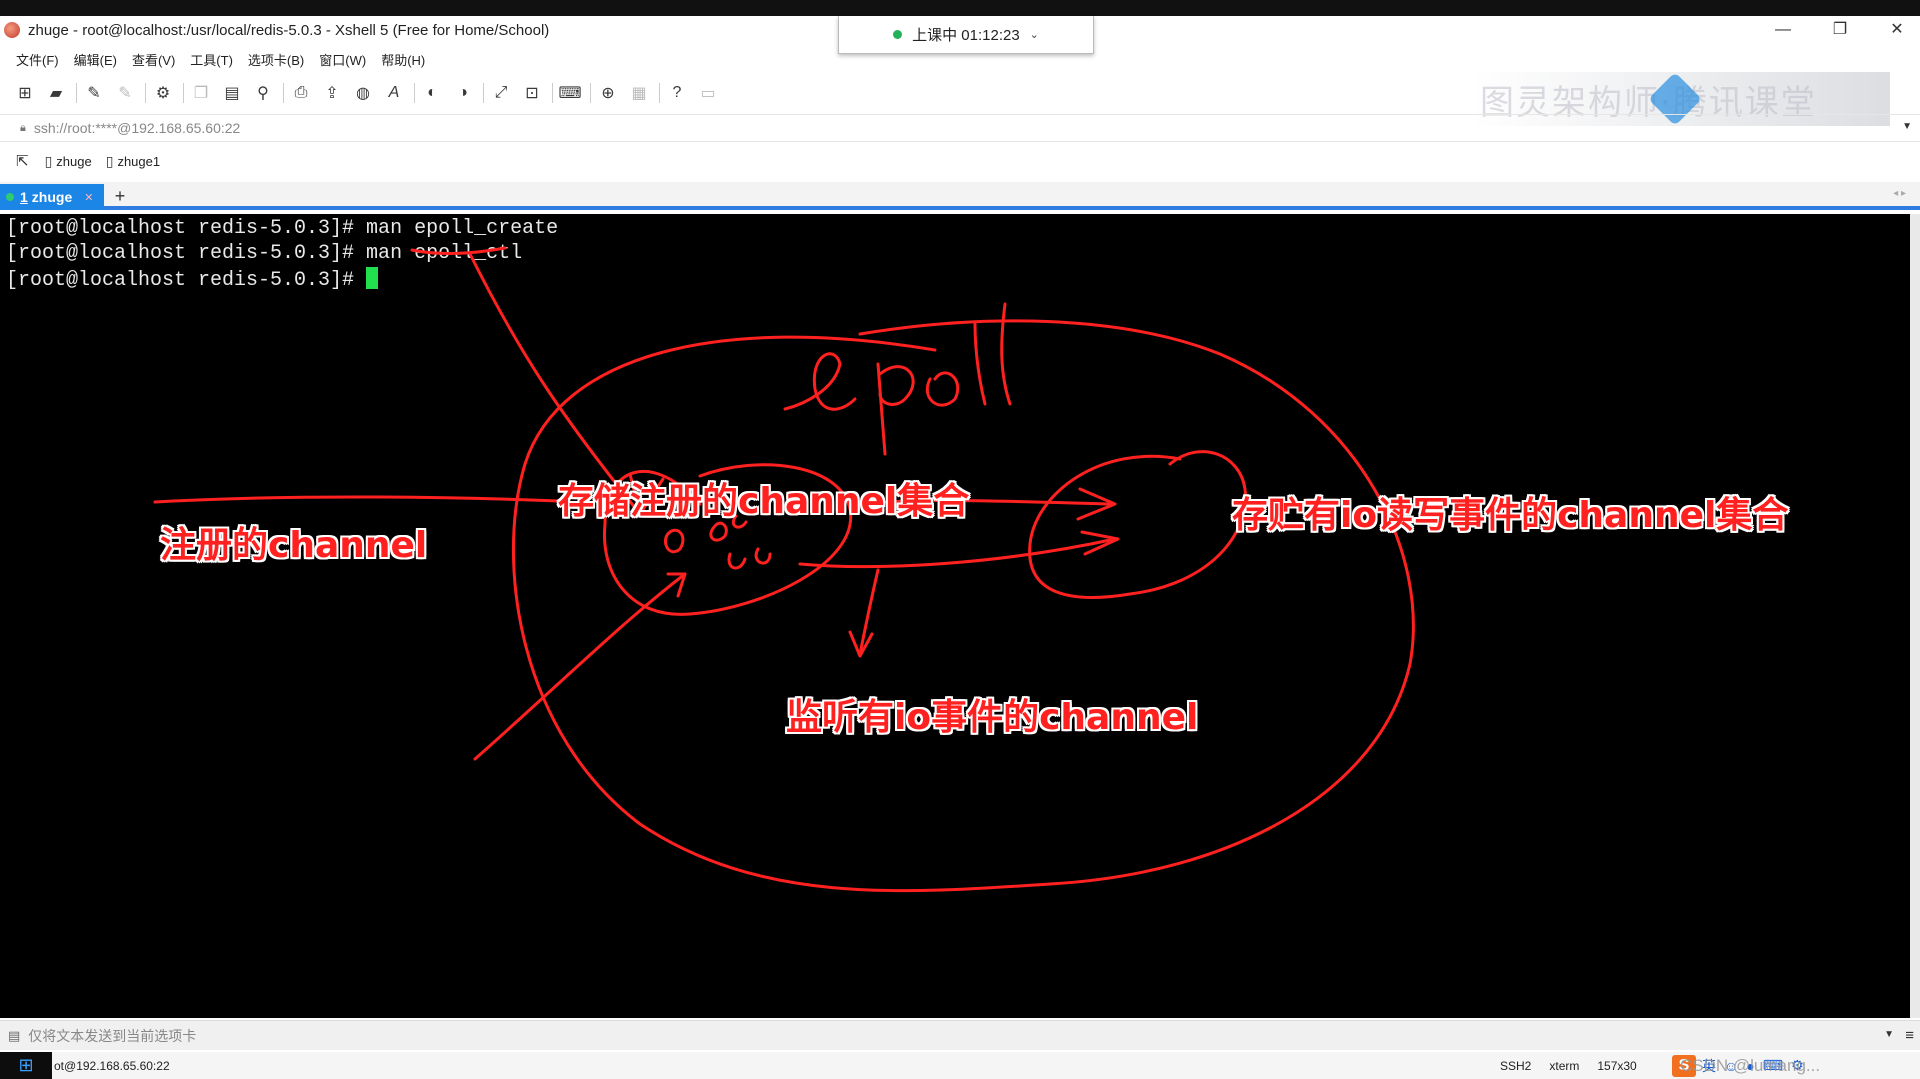 The image size is (1920, 1079). I want to click on xshell-app-icon, so click(12, 30).